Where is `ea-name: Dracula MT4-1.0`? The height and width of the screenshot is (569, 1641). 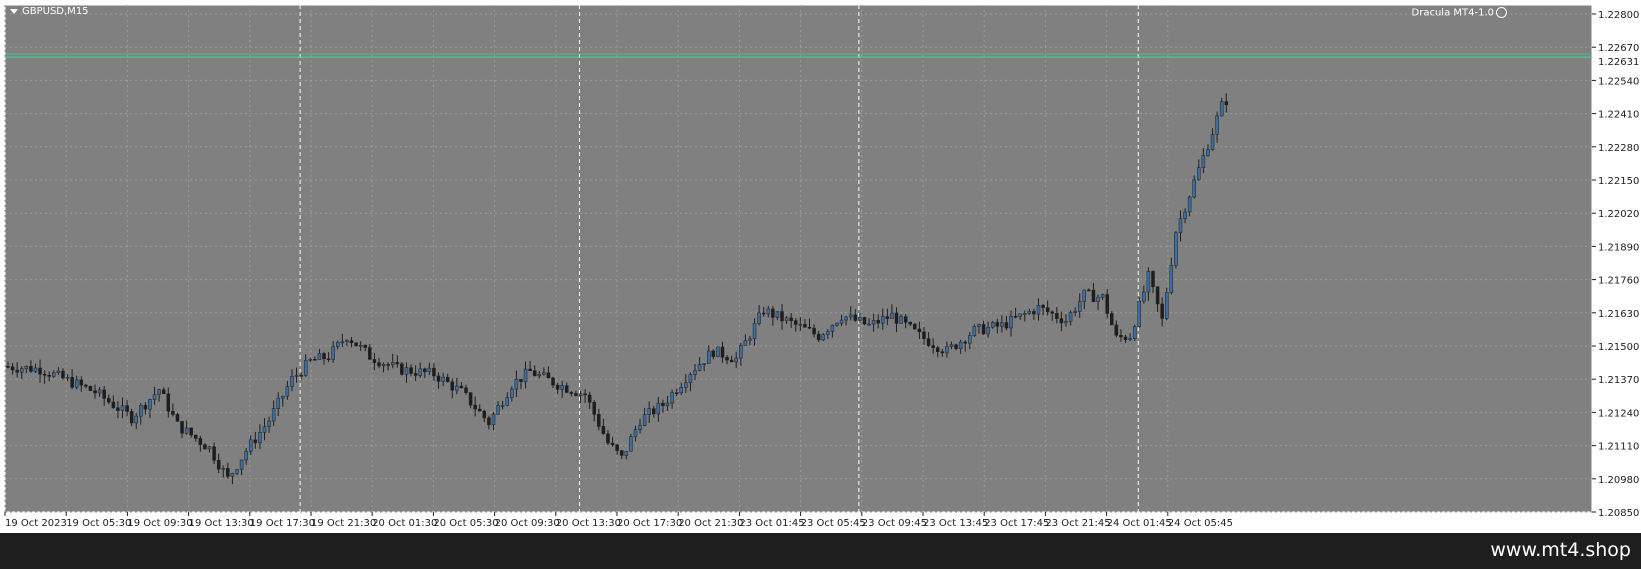
ea-name: Dracula MT4-1.0 is located at coordinates (1452, 13).